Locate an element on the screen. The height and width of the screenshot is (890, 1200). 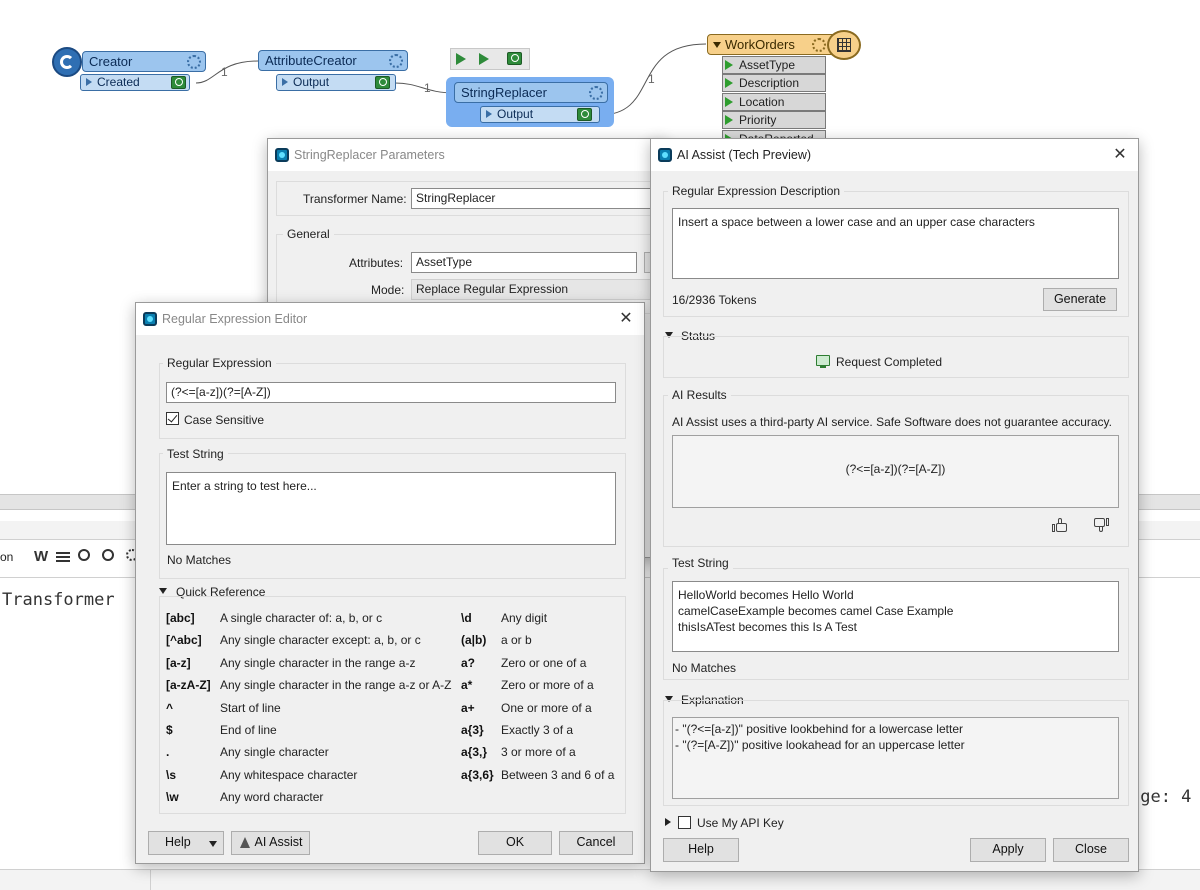
flask-icon is located at coordinates (245, 842).